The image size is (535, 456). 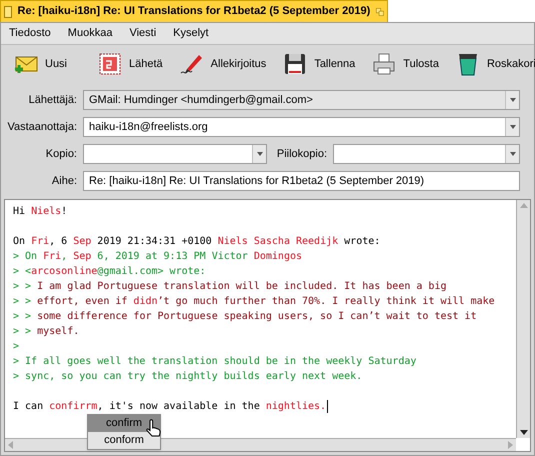 I want to click on message-line: > > effort, even if didn’t go much further than 70%. I really think it will make, so click(x=254, y=302).